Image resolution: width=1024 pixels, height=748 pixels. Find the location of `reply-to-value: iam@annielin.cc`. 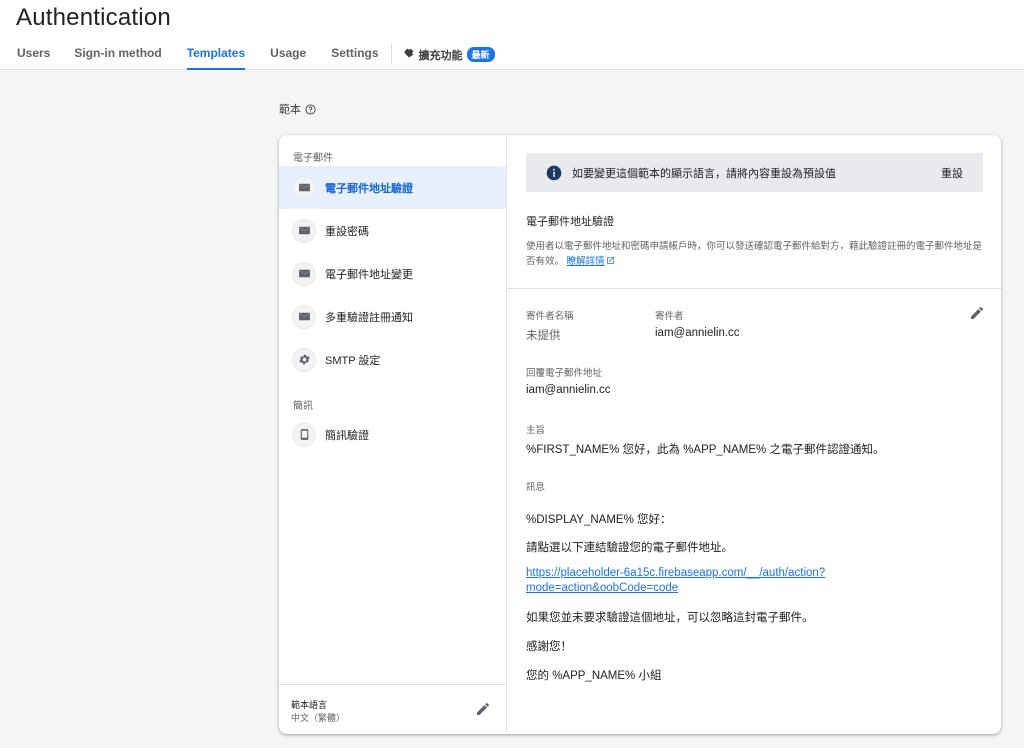

reply-to-value: iam@annielin.cc is located at coordinates (568, 390).